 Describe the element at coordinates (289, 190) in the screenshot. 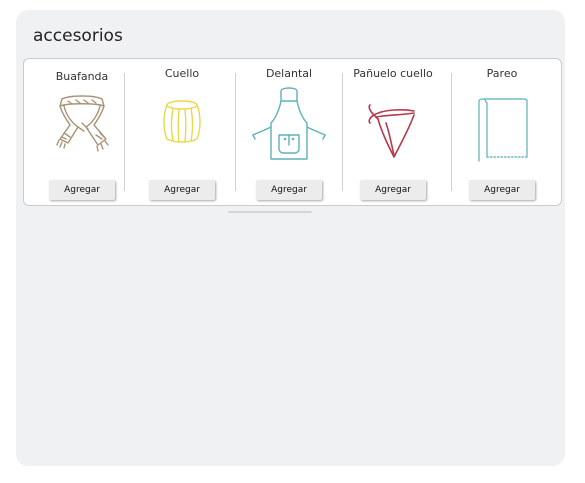

I see `add-delantal-button: Agregar` at that location.